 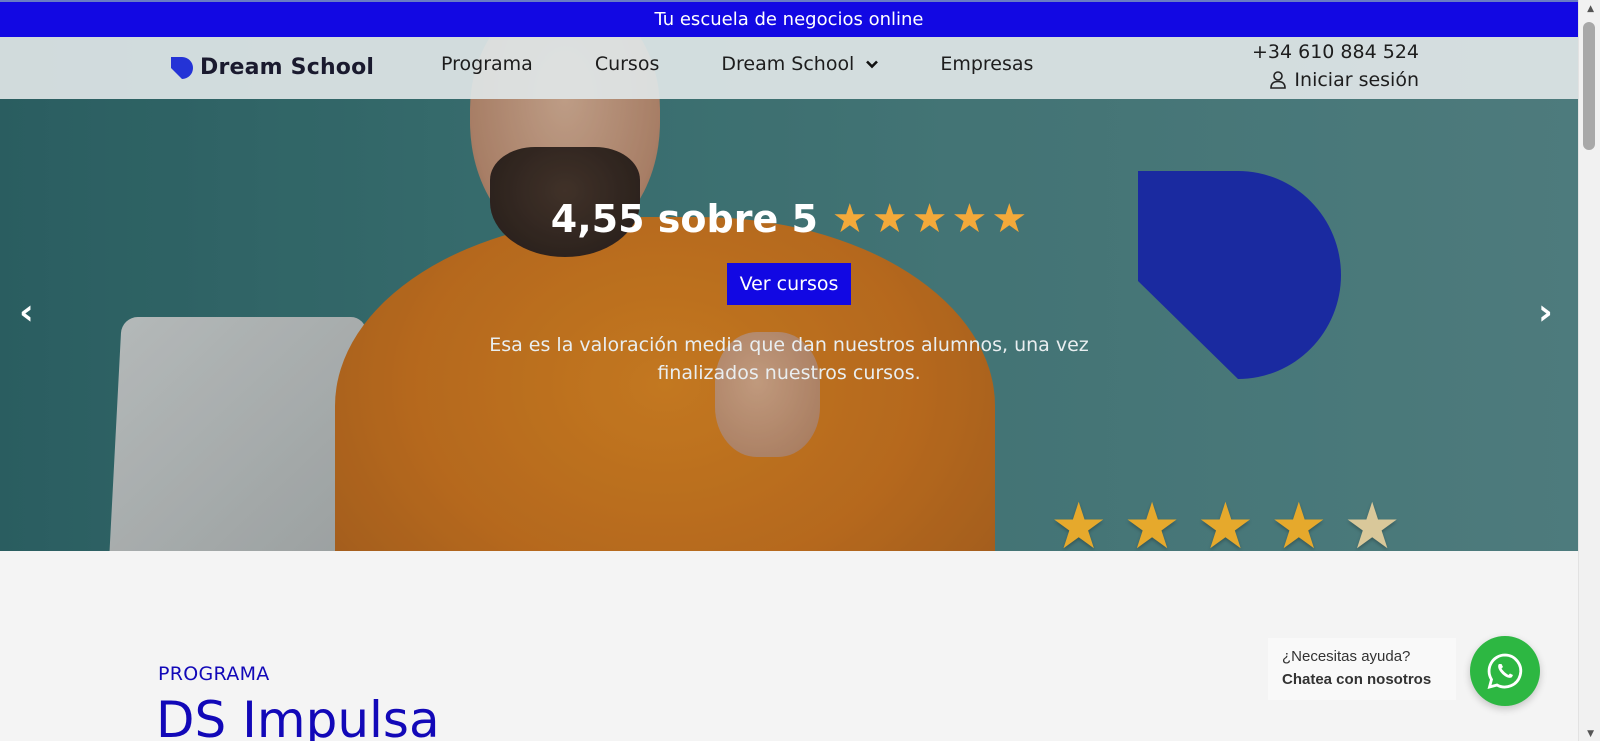 I want to click on announcement-bar: Tu escuela de negocios online, so click(x=789, y=18).